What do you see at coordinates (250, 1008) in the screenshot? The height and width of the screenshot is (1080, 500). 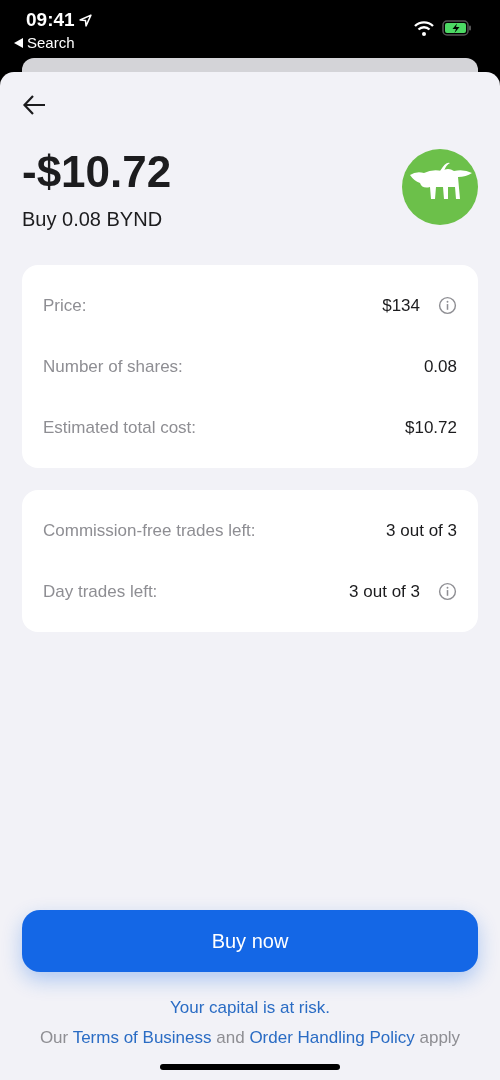 I see `risk-warning: Your capital is at risk.` at bounding box center [250, 1008].